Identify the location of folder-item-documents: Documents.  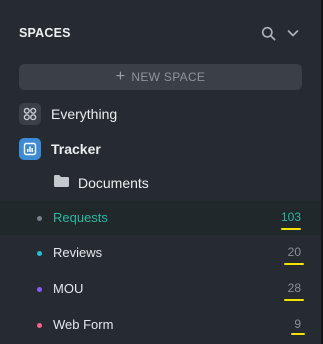
(101, 183).